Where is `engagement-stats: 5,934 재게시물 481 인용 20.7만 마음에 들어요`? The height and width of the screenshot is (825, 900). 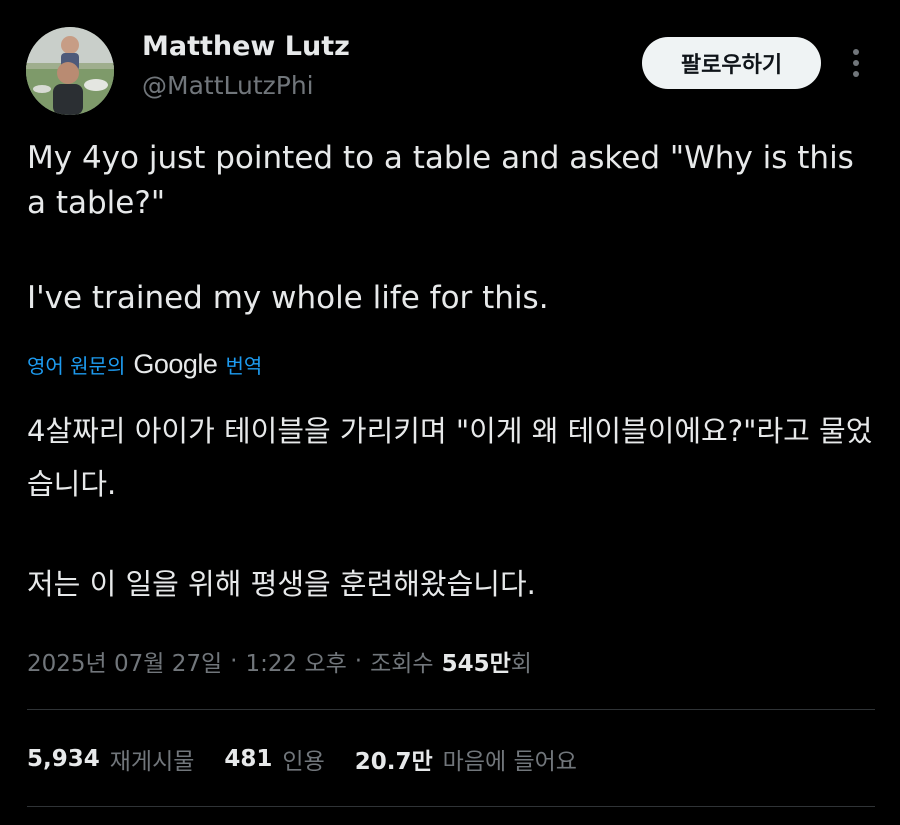
engagement-stats: 5,934 재게시물 481 인용 20.7만 마음에 들어요 is located at coordinates (317, 759).